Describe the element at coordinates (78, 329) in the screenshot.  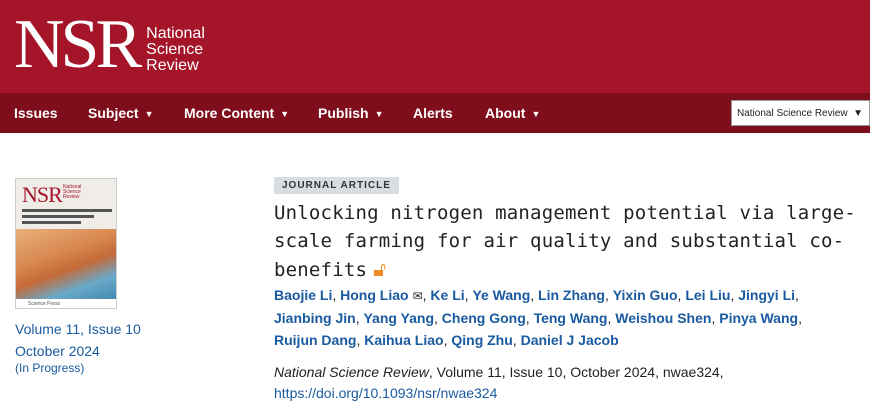
I see `issue-volume-link: Volume 11, Issue 10` at that location.